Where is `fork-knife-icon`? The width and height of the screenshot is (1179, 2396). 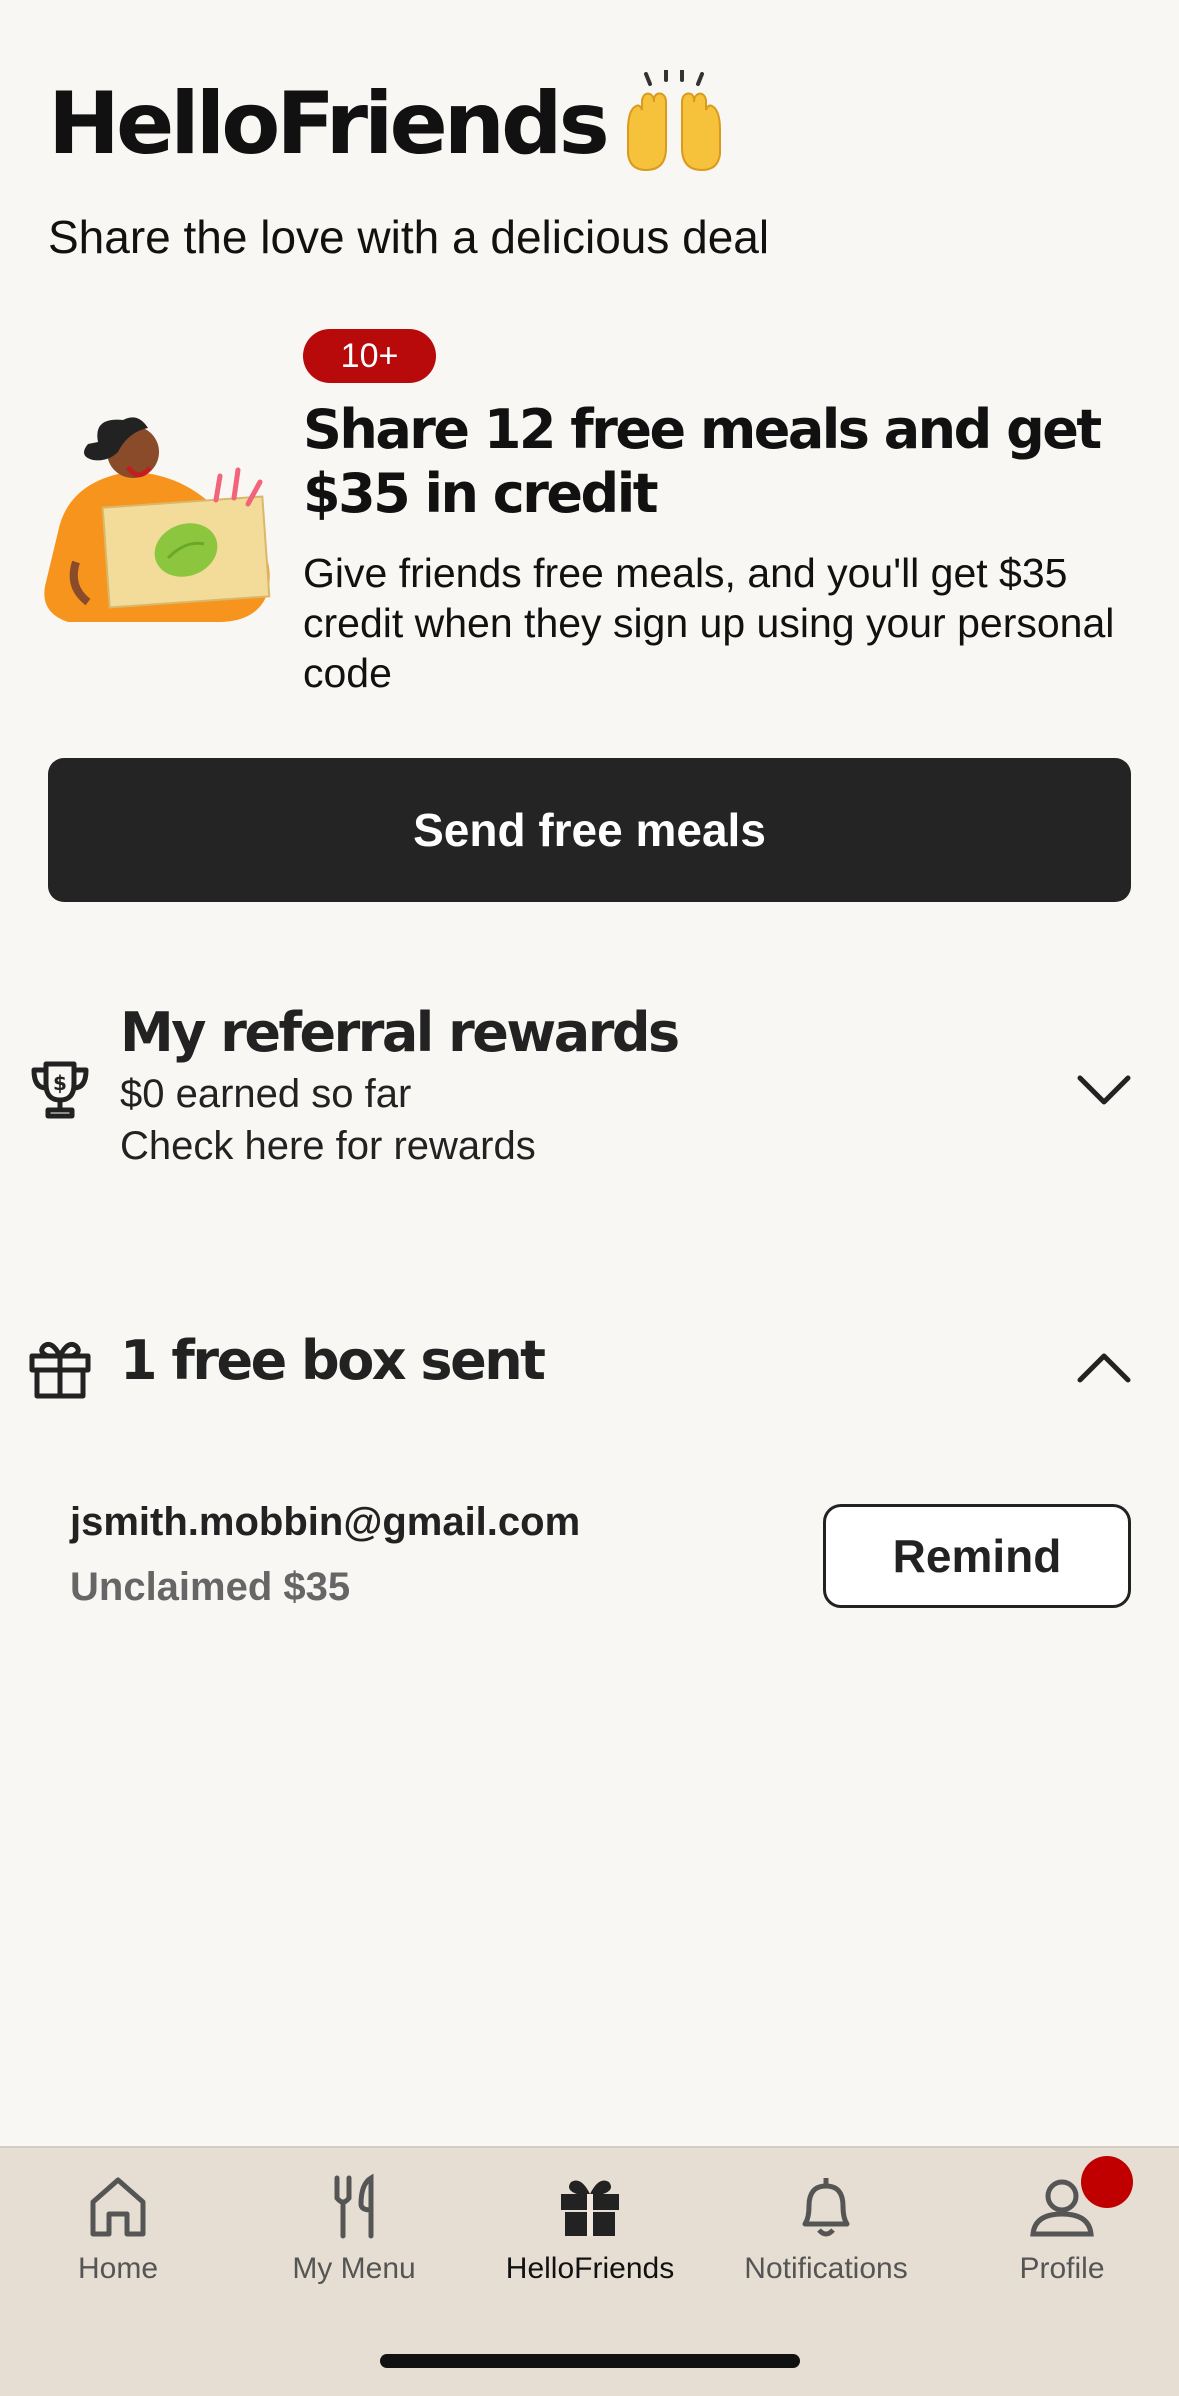
fork-knife-icon is located at coordinates (354, 2206).